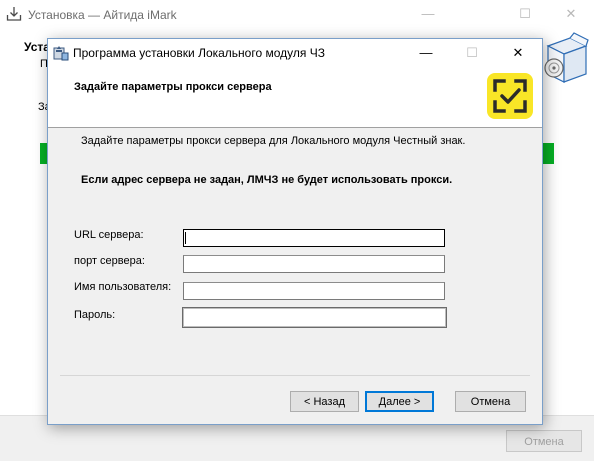  I want to click on username-label: Имя пользователя:, so click(123, 287).